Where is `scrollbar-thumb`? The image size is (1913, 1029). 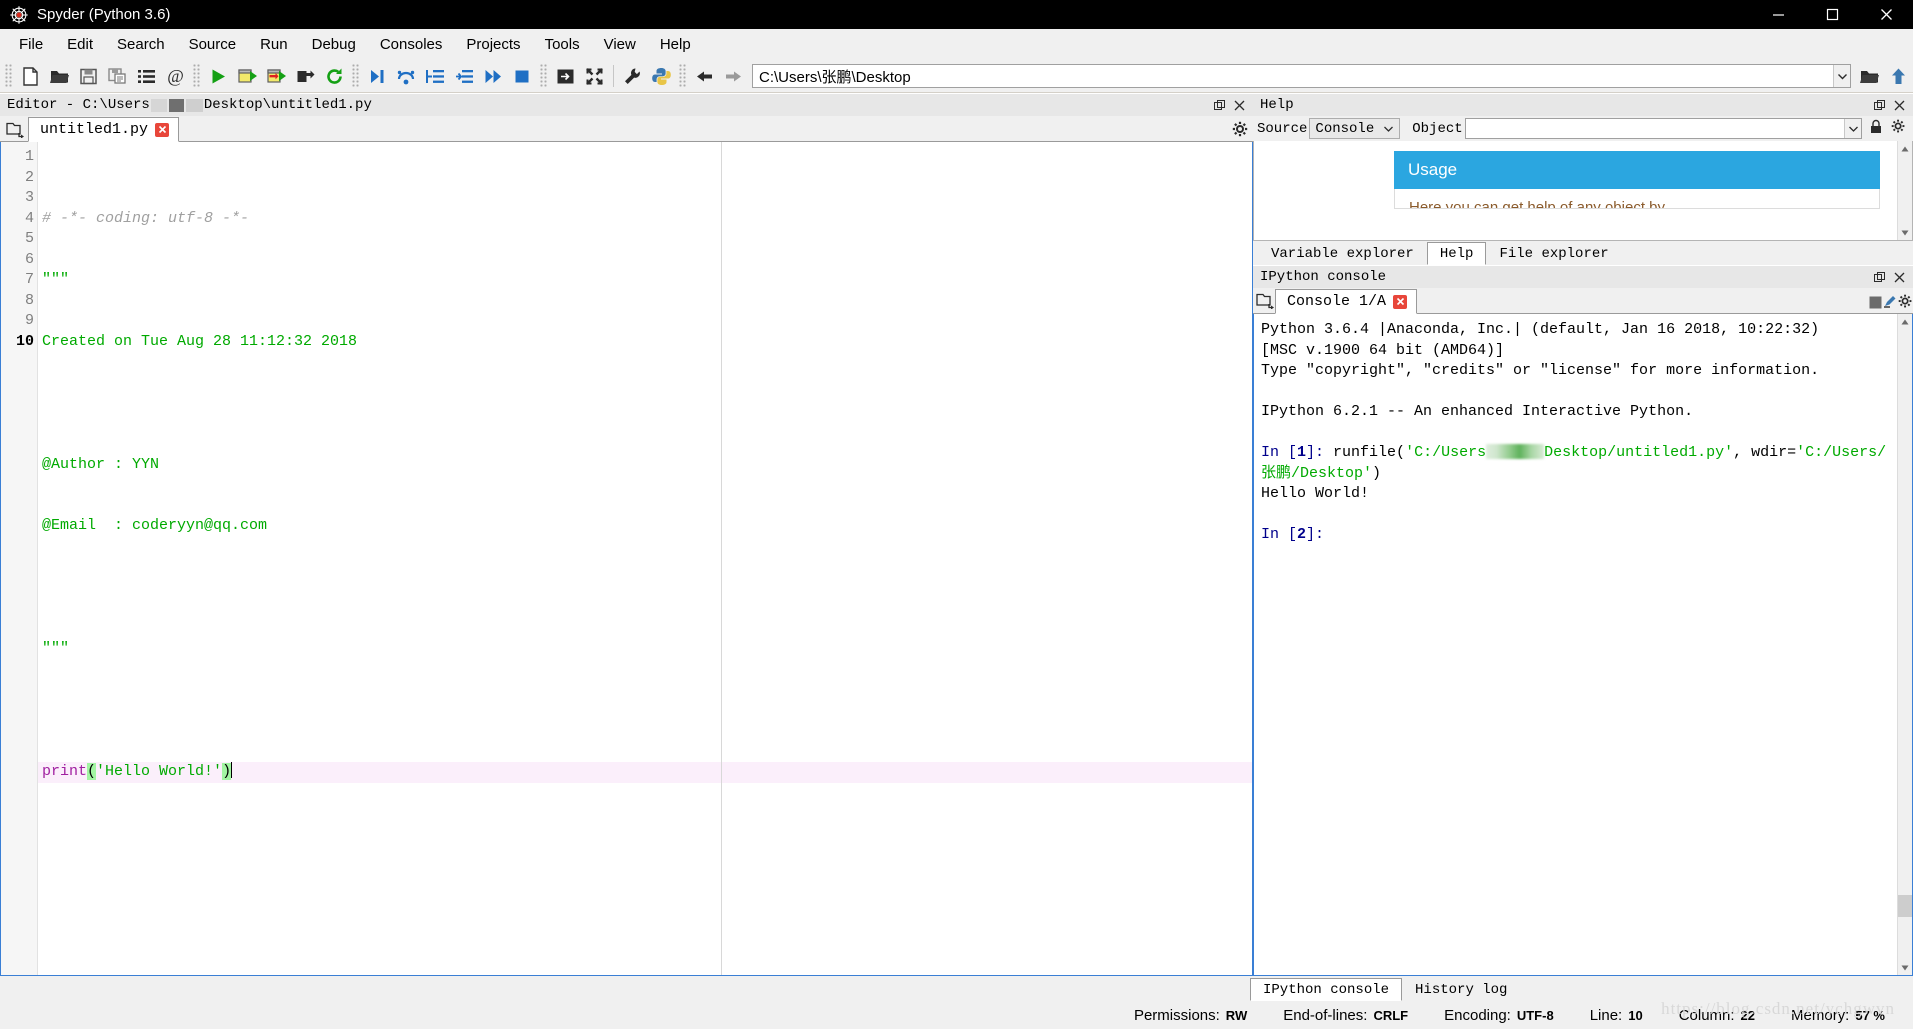
scrollbar-thumb is located at coordinates (1905, 906).